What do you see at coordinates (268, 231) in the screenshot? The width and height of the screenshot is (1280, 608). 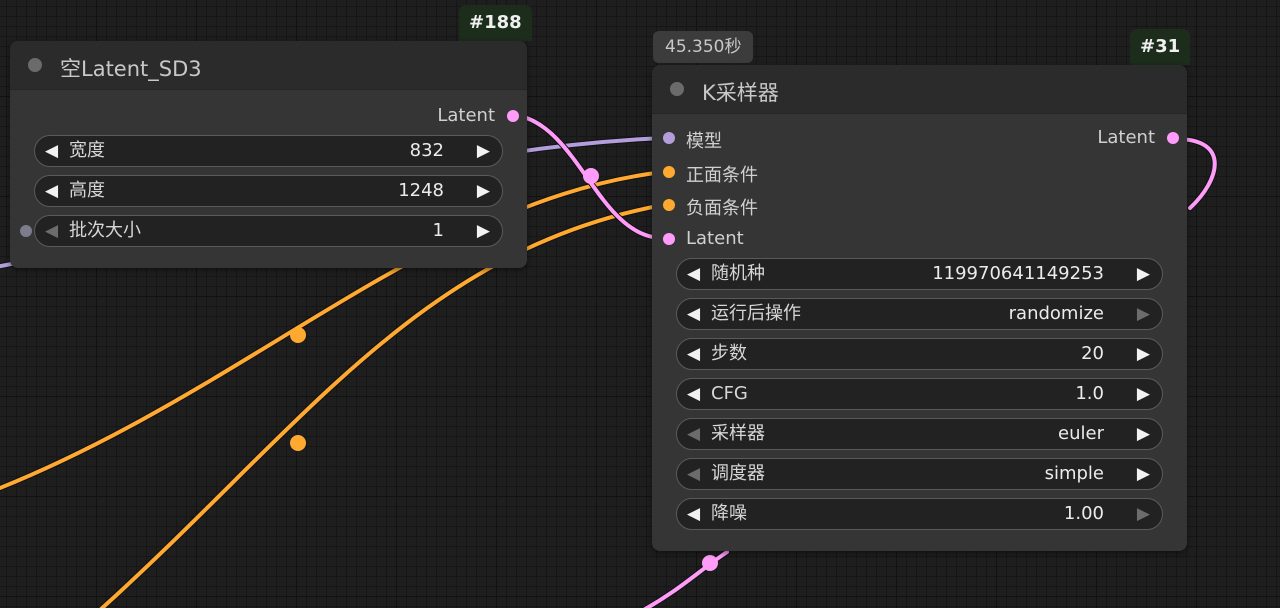 I see `batch-size-widget: ◀ 批次大小 1 ▶` at bounding box center [268, 231].